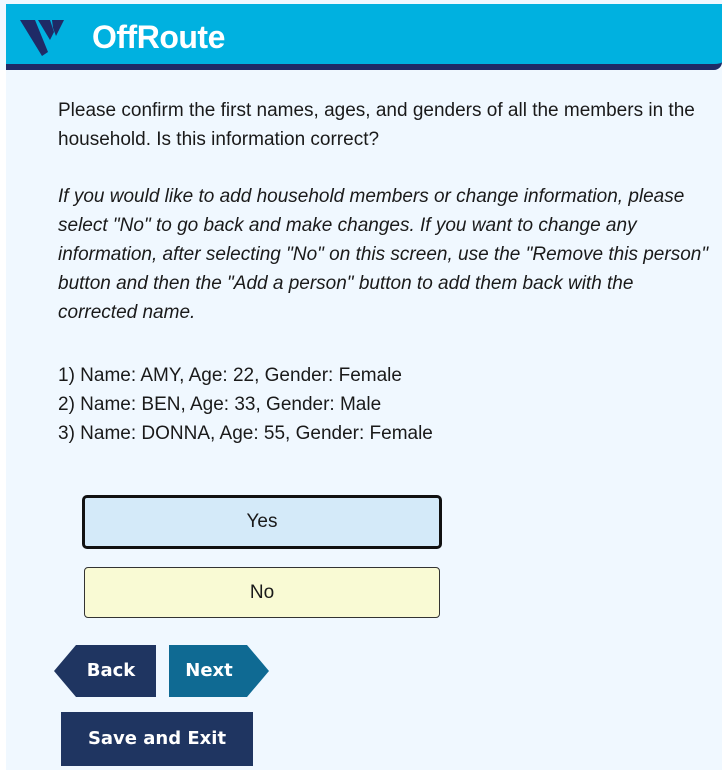 The width and height of the screenshot is (726, 770). I want to click on back-button: Back, so click(105, 671).